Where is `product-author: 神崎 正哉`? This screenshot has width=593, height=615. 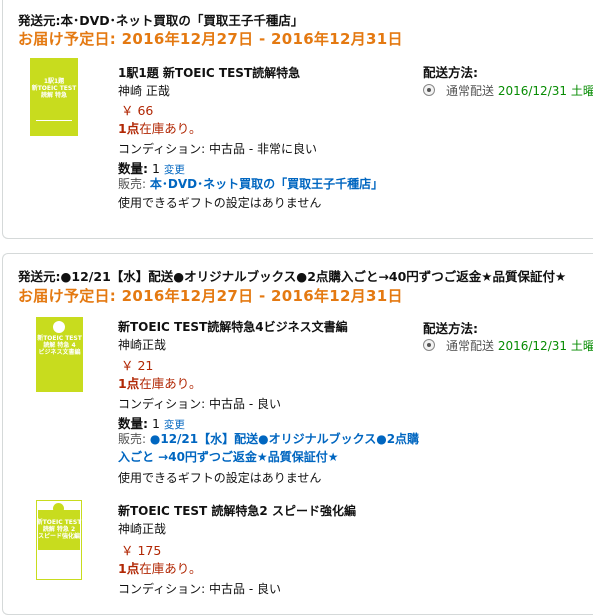 product-author: 神崎 正哉 is located at coordinates (144, 91).